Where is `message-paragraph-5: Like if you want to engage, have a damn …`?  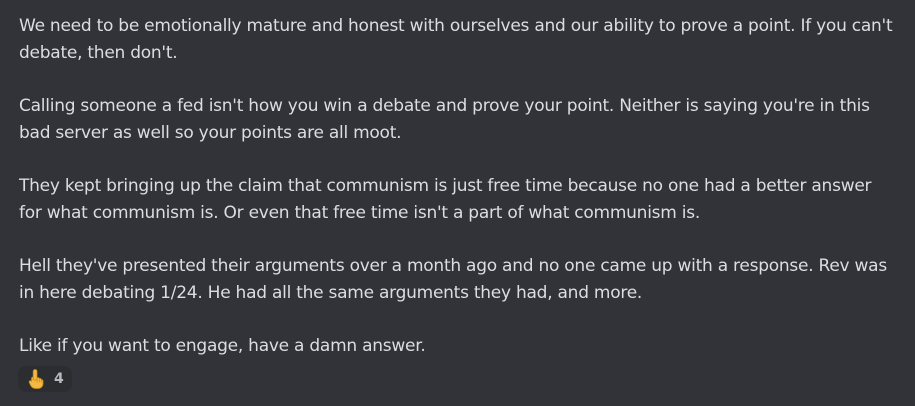 message-paragraph-5: Like if you want to engage, have a damn … is located at coordinates (222, 346).